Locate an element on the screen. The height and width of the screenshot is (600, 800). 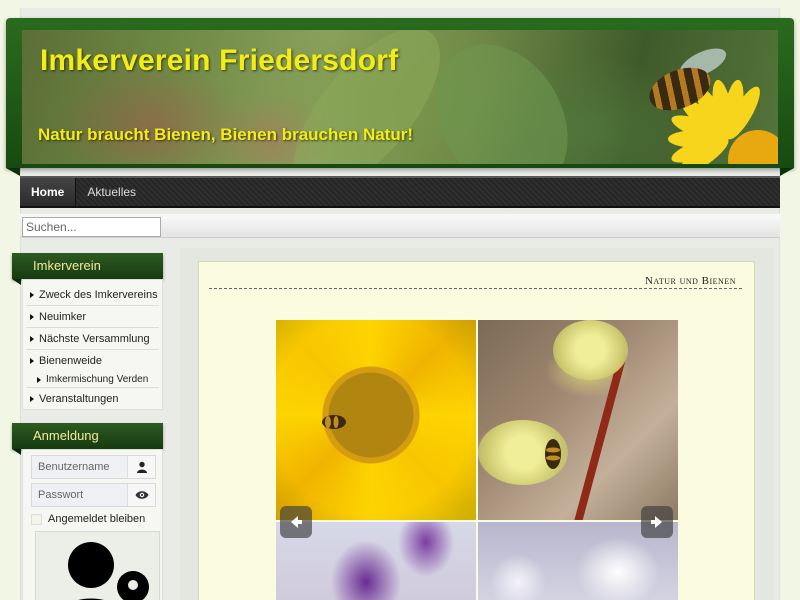
site-title: Imkerverein Friedersdorf is located at coordinates (219, 61).